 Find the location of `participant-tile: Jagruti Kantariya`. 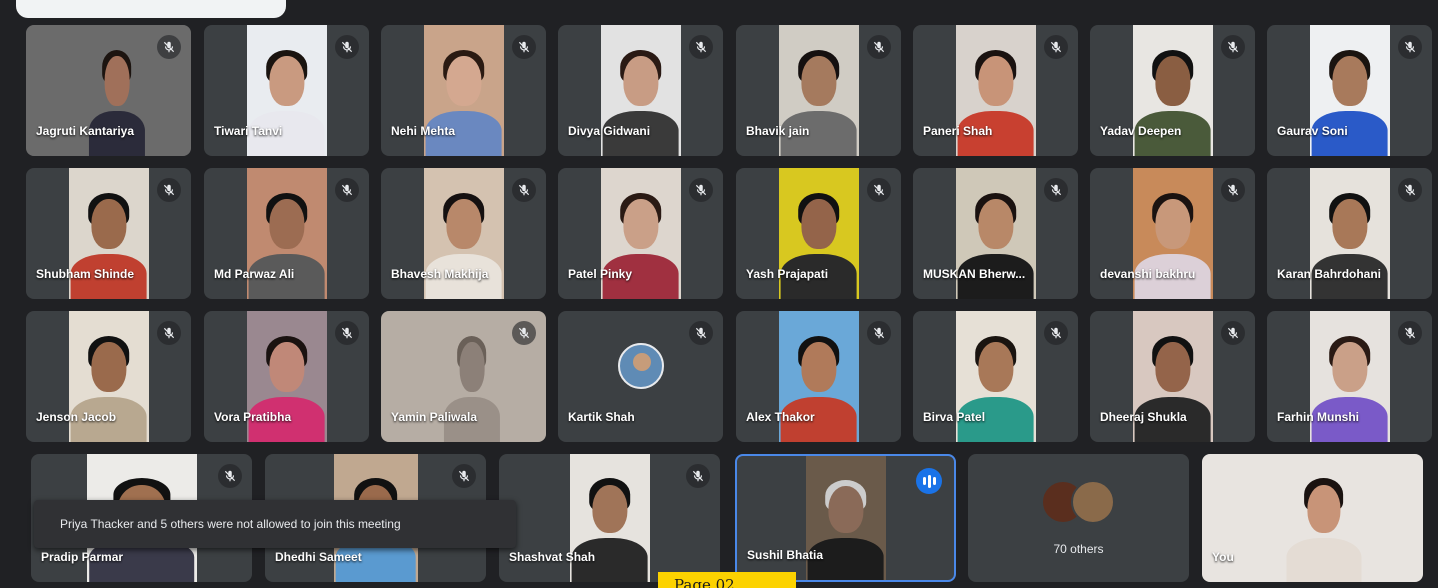

participant-tile: Jagruti Kantariya is located at coordinates (108, 90).